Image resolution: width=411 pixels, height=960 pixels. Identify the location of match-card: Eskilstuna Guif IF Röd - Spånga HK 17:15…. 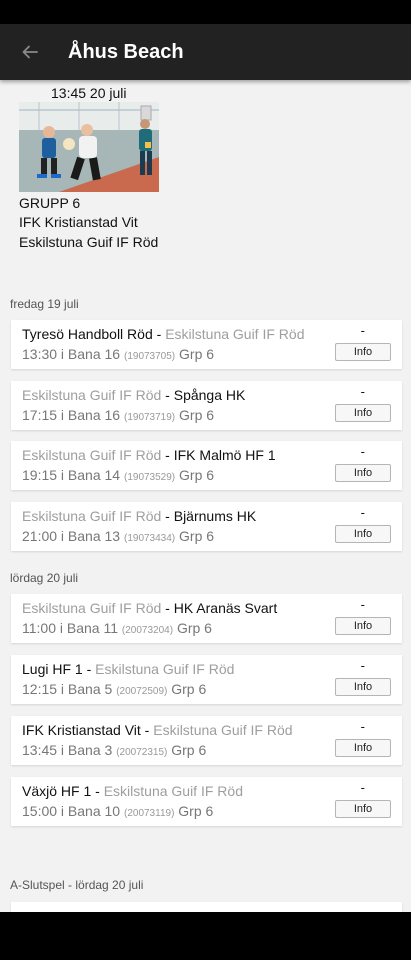
(206, 405).